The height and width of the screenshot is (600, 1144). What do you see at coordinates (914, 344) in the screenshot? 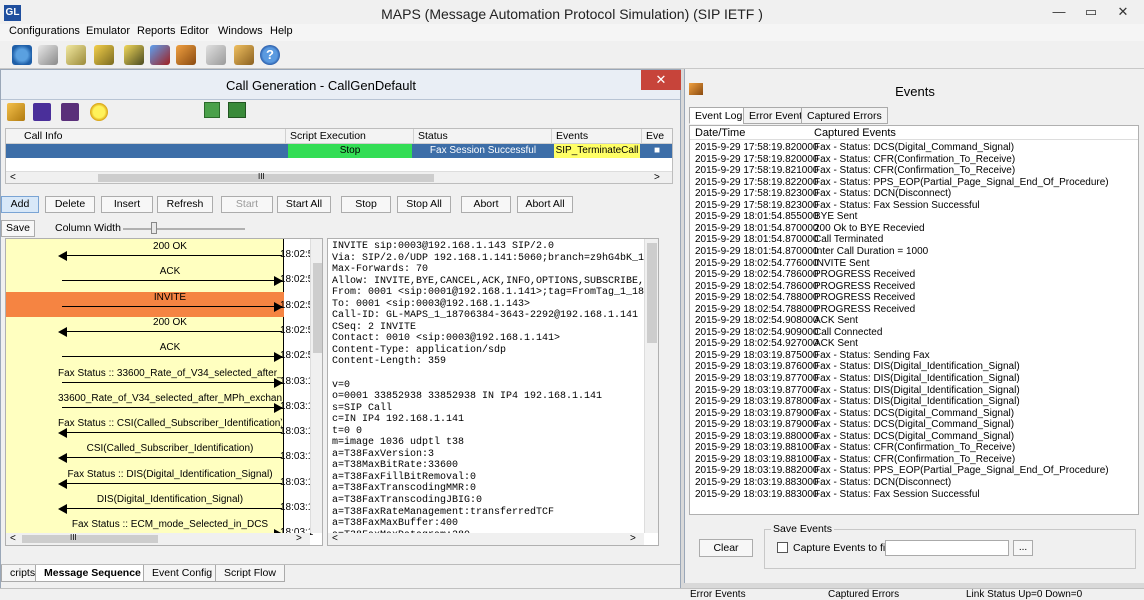
I see `event-log-row: 2015-9-29 18:02:54.927000 ACK Sent` at bounding box center [914, 344].